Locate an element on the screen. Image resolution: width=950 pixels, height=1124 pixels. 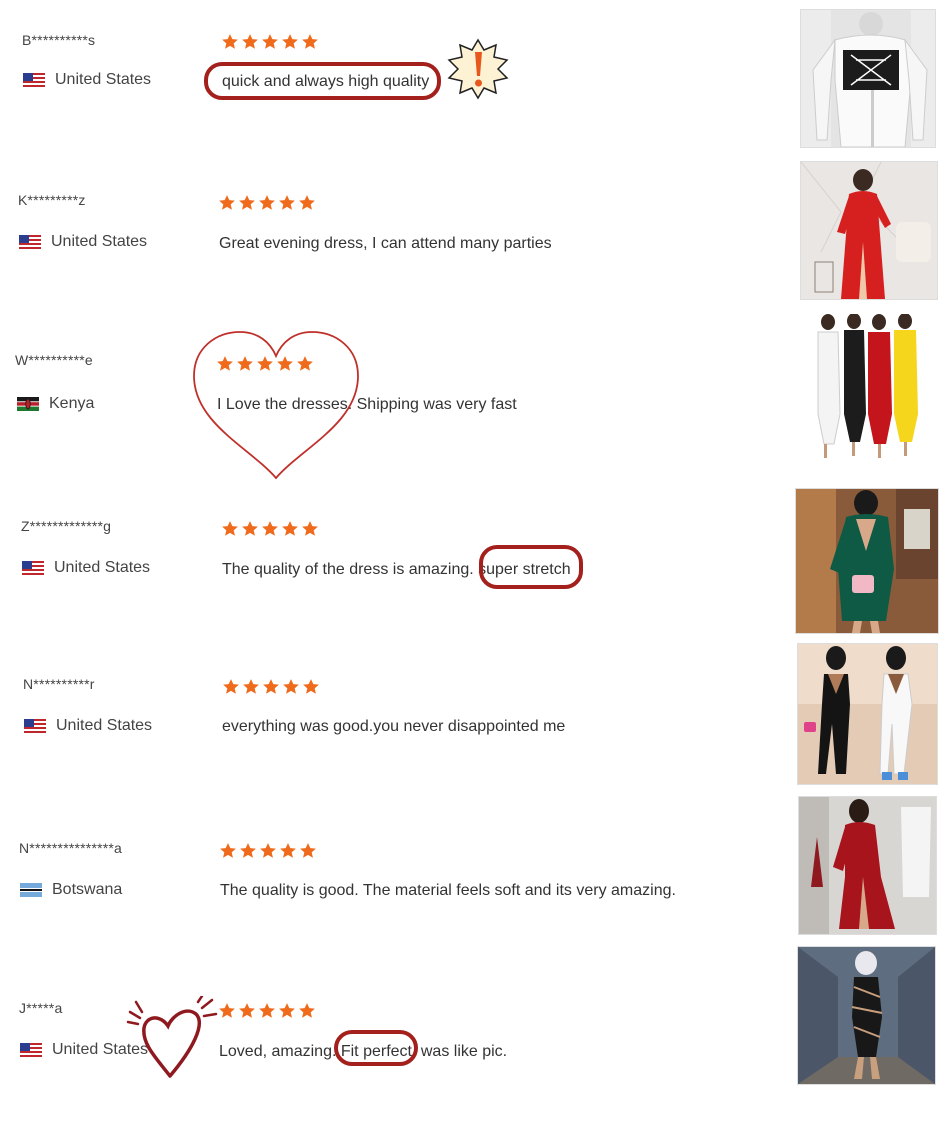
botswana-flag-icon is located at coordinates (31, 890).